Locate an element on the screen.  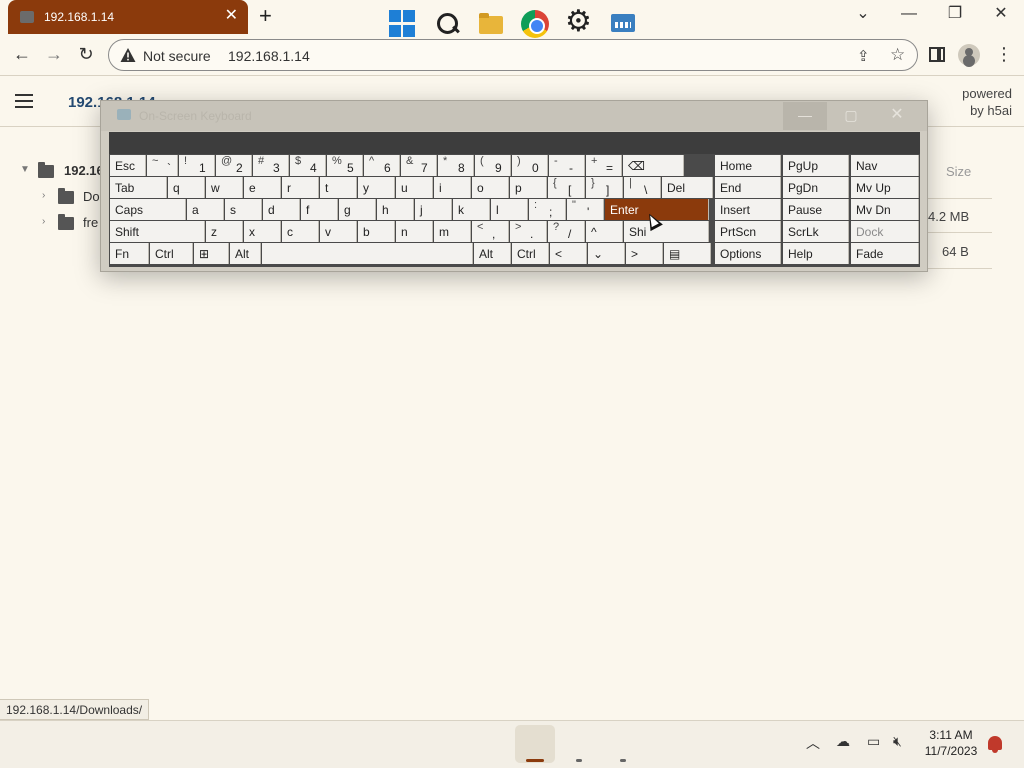
tray-chevron-up-icon: ︿ is located at coordinates (813, 743).